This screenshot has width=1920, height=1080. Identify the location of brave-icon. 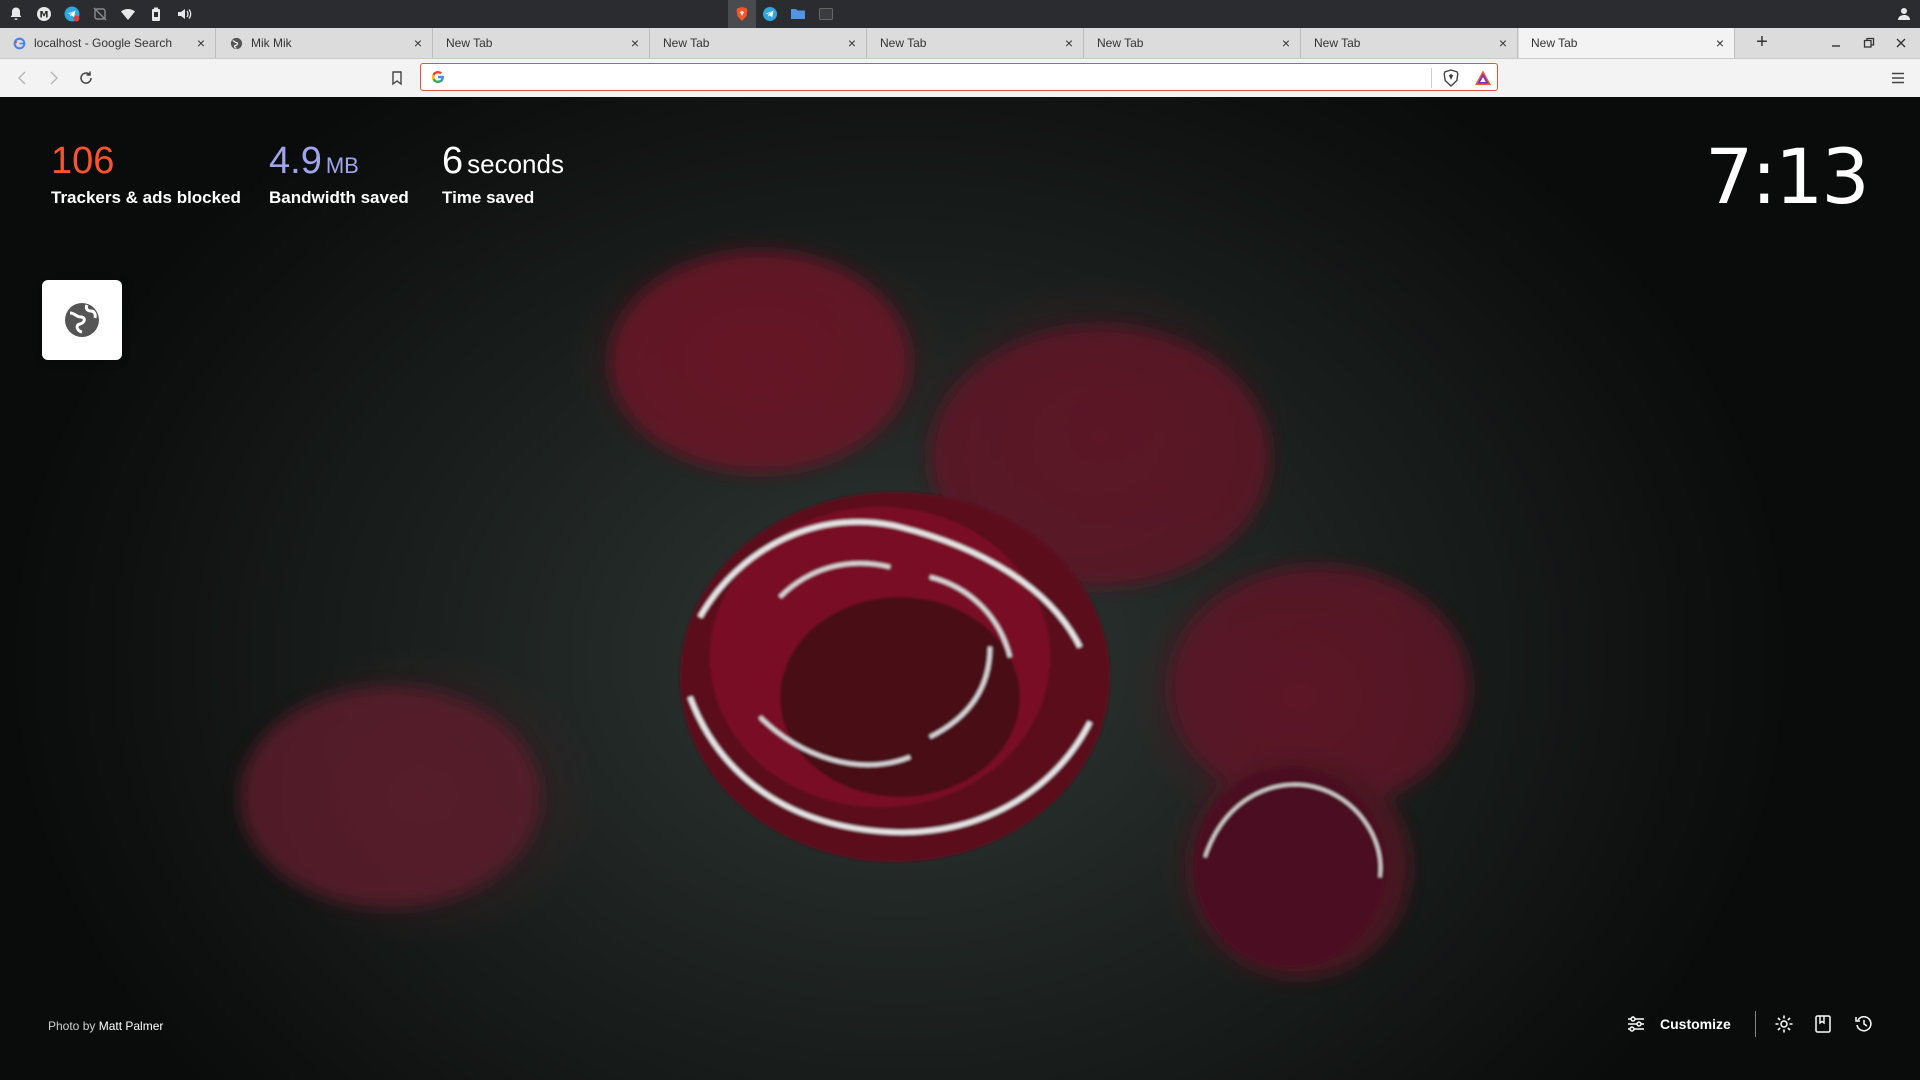
(742, 14).